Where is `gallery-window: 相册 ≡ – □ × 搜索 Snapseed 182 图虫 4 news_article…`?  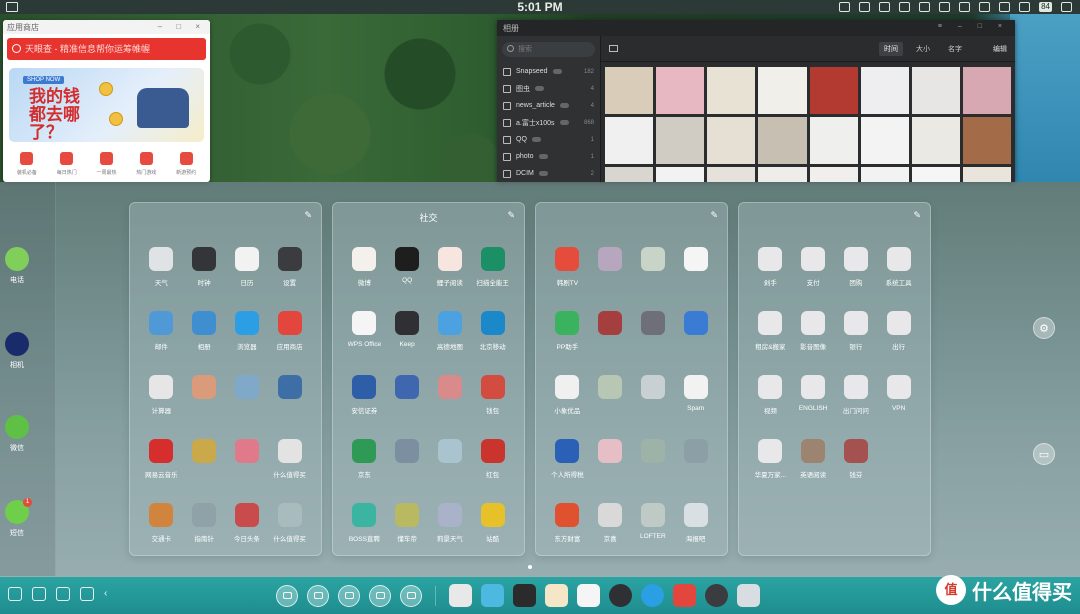 gallery-window: 相册 ≡ – □ × 搜索 Snapseed 182 图虫 4 news_article… is located at coordinates (756, 101).